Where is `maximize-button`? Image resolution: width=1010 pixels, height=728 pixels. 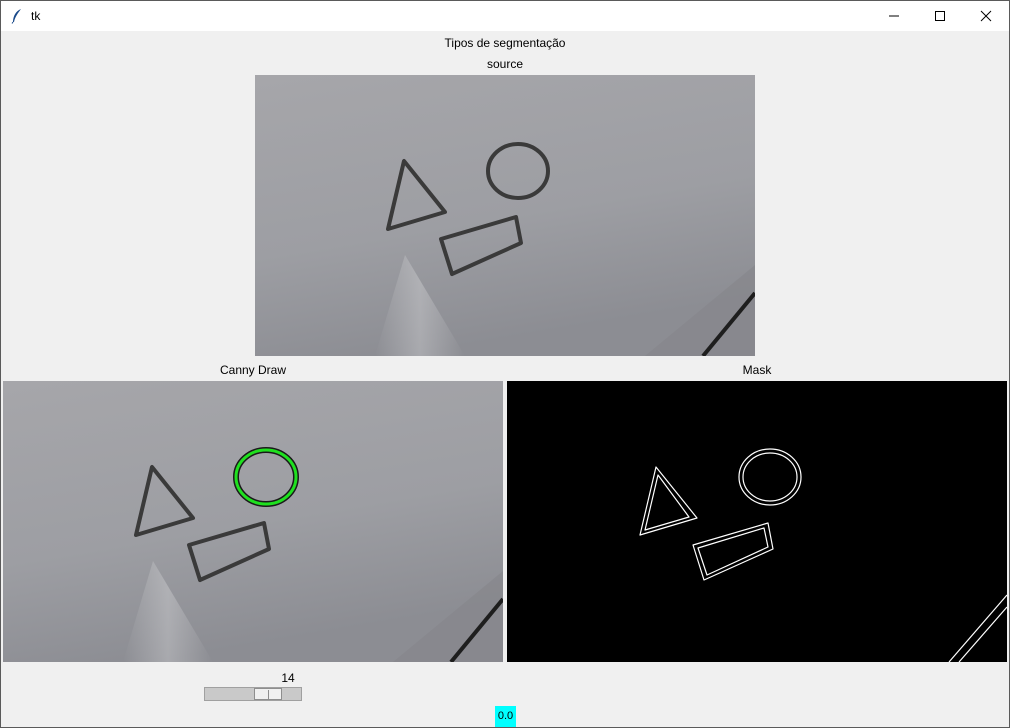
maximize-button is located at coordinates (940, 16).